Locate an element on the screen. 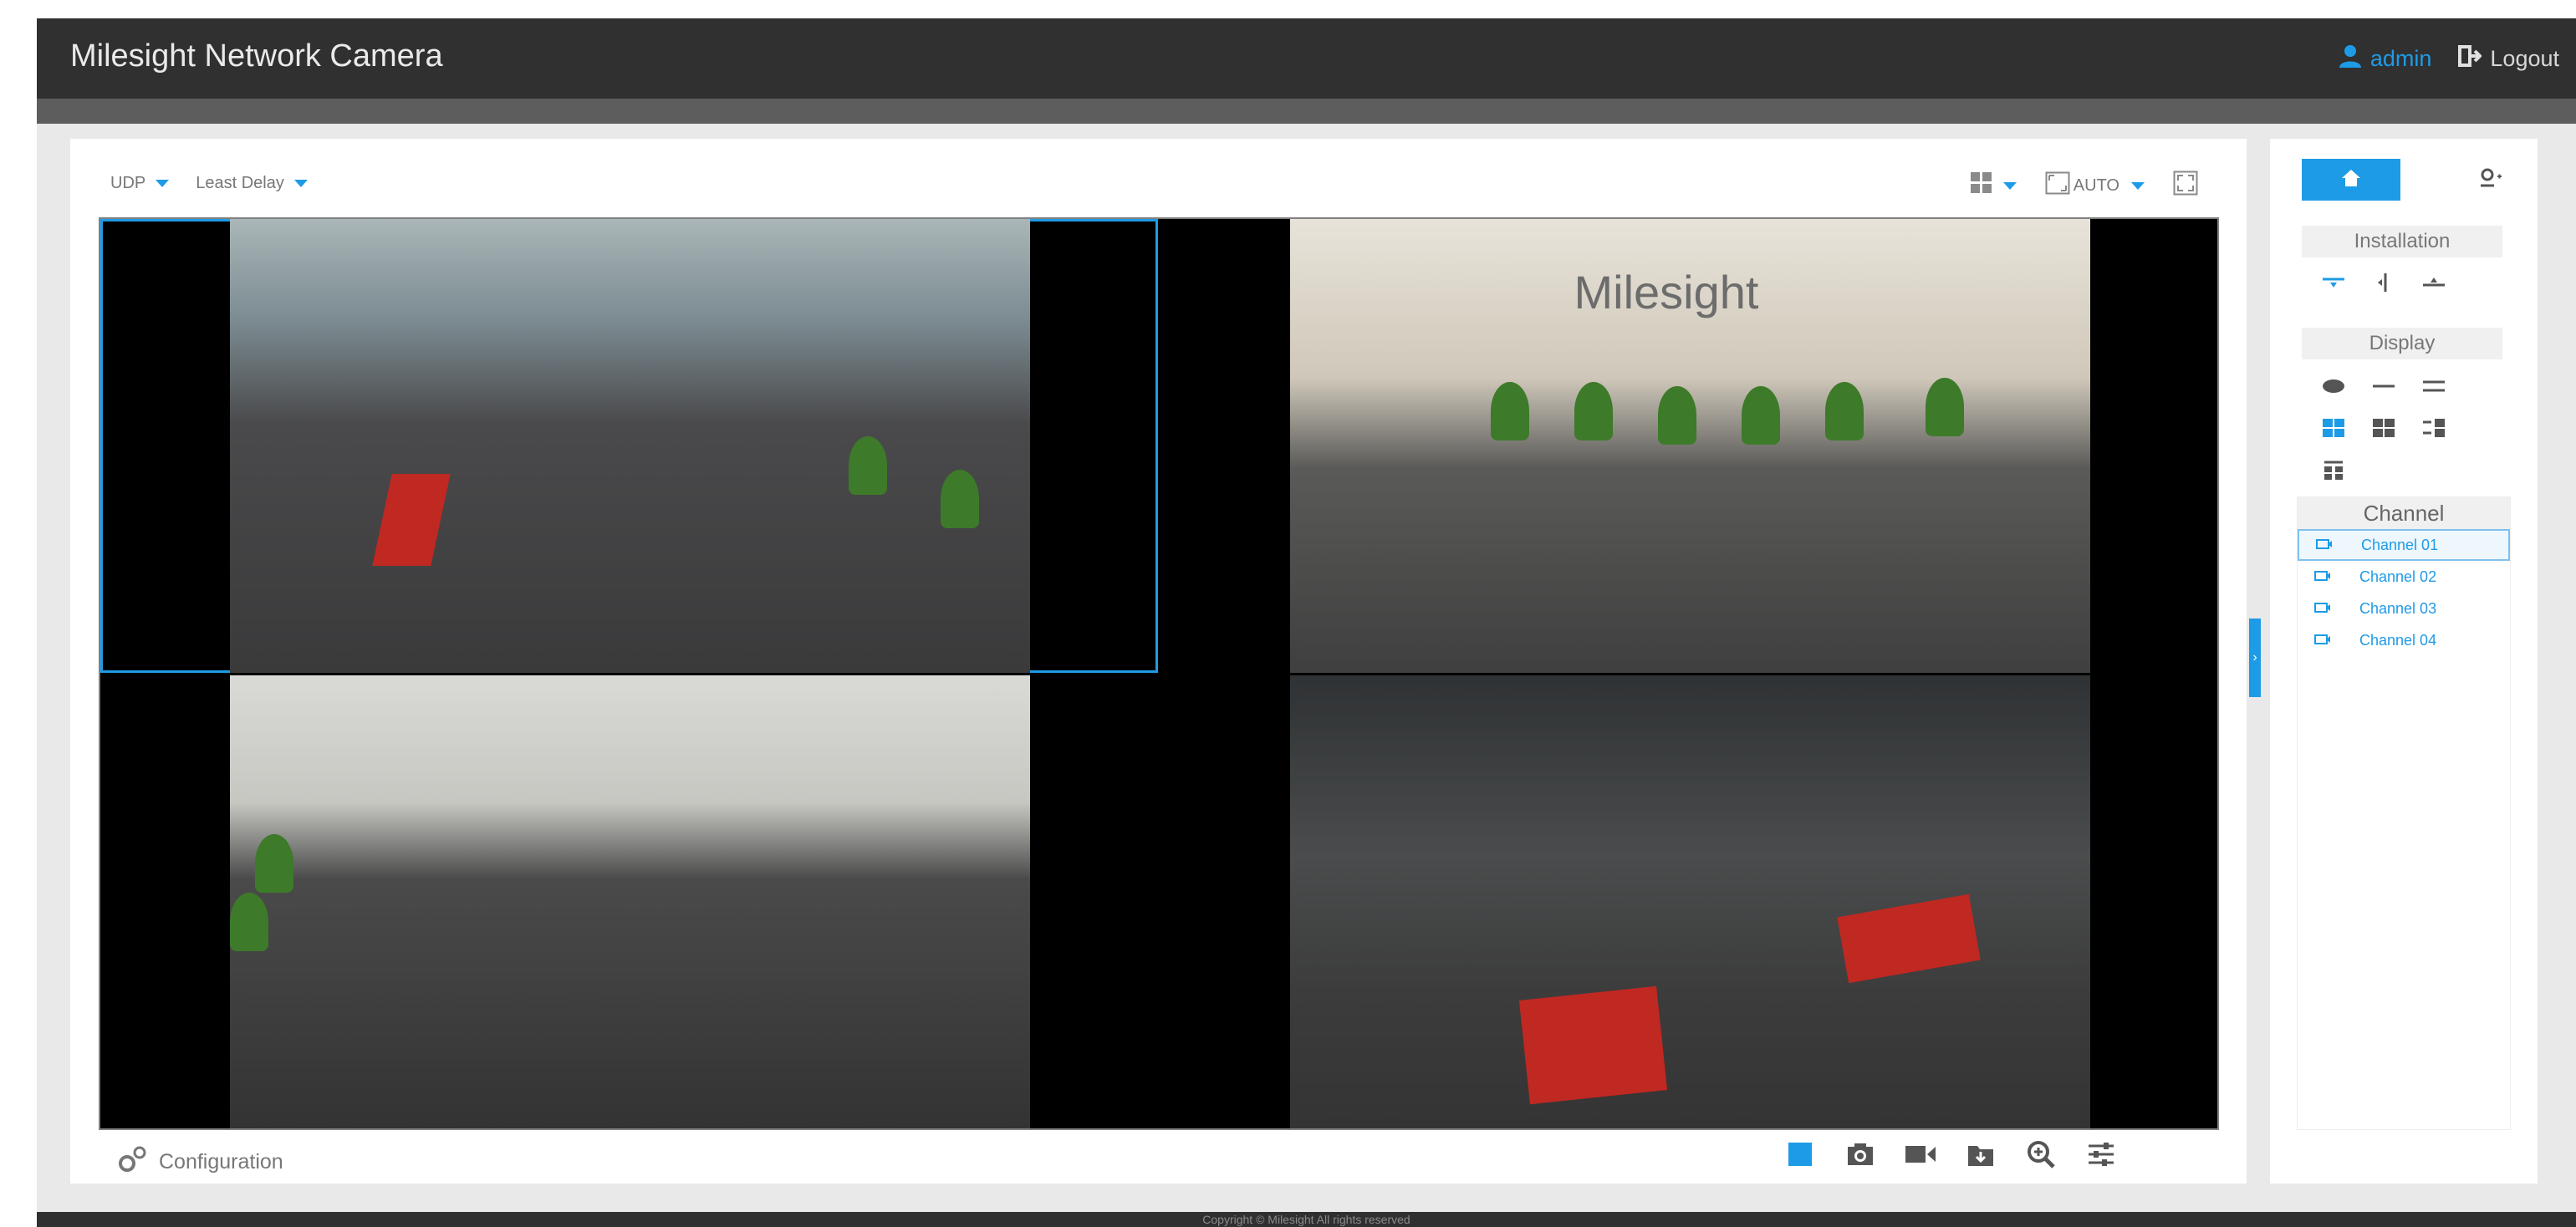 The image size is (2576, 1227). tab-ptz is located at coordinates (2490, 180).